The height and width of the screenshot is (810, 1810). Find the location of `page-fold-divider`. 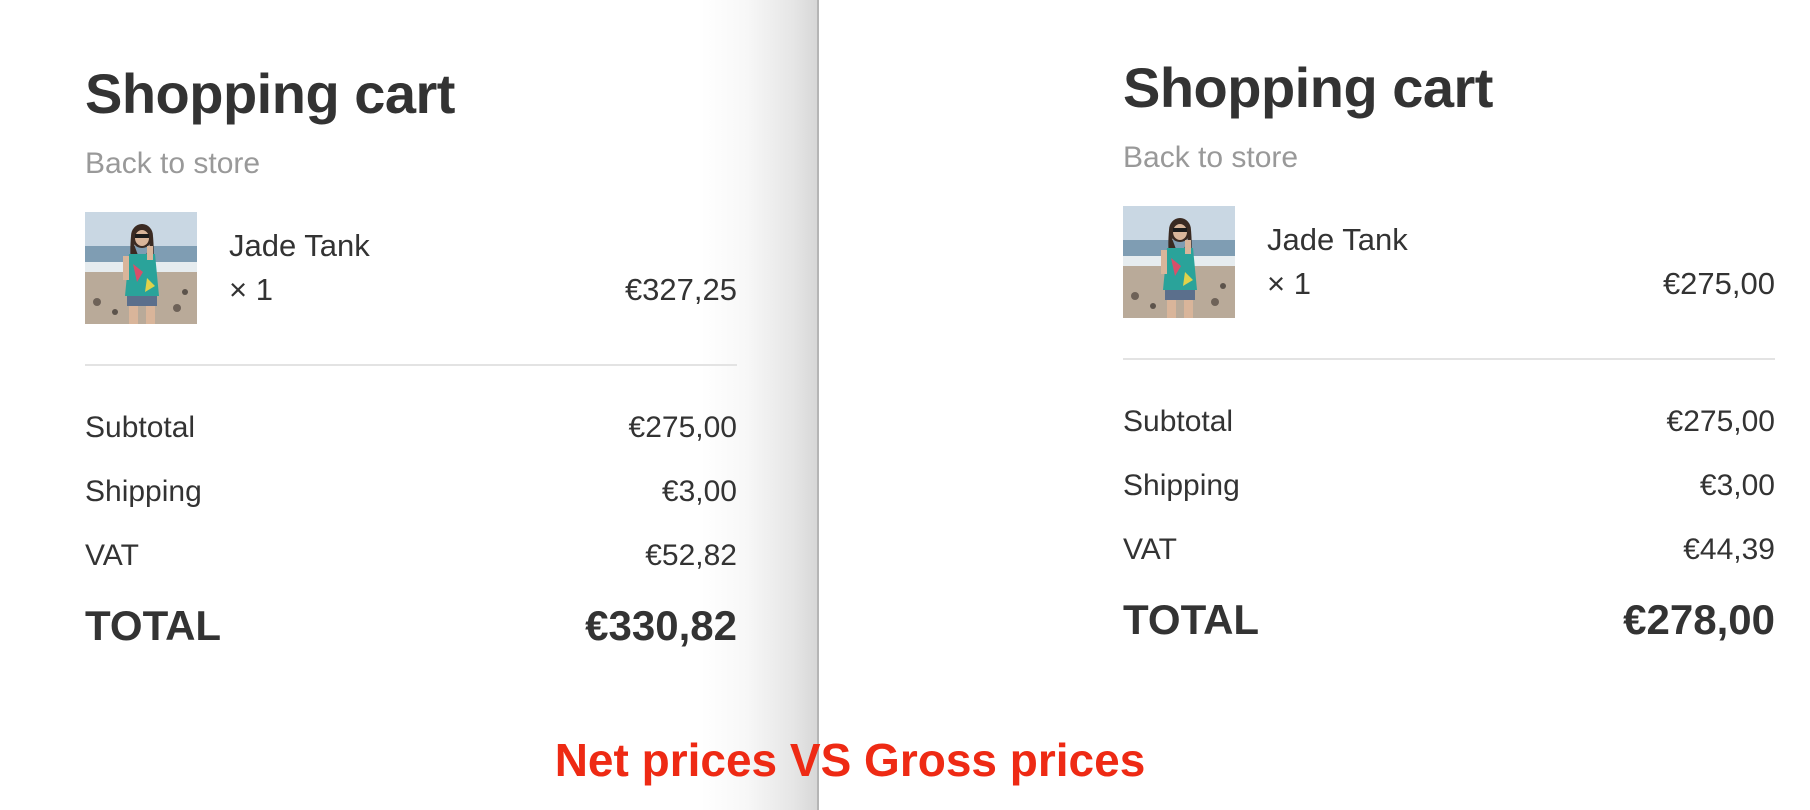

page-fold-divider is located at coordinates (818, 405).